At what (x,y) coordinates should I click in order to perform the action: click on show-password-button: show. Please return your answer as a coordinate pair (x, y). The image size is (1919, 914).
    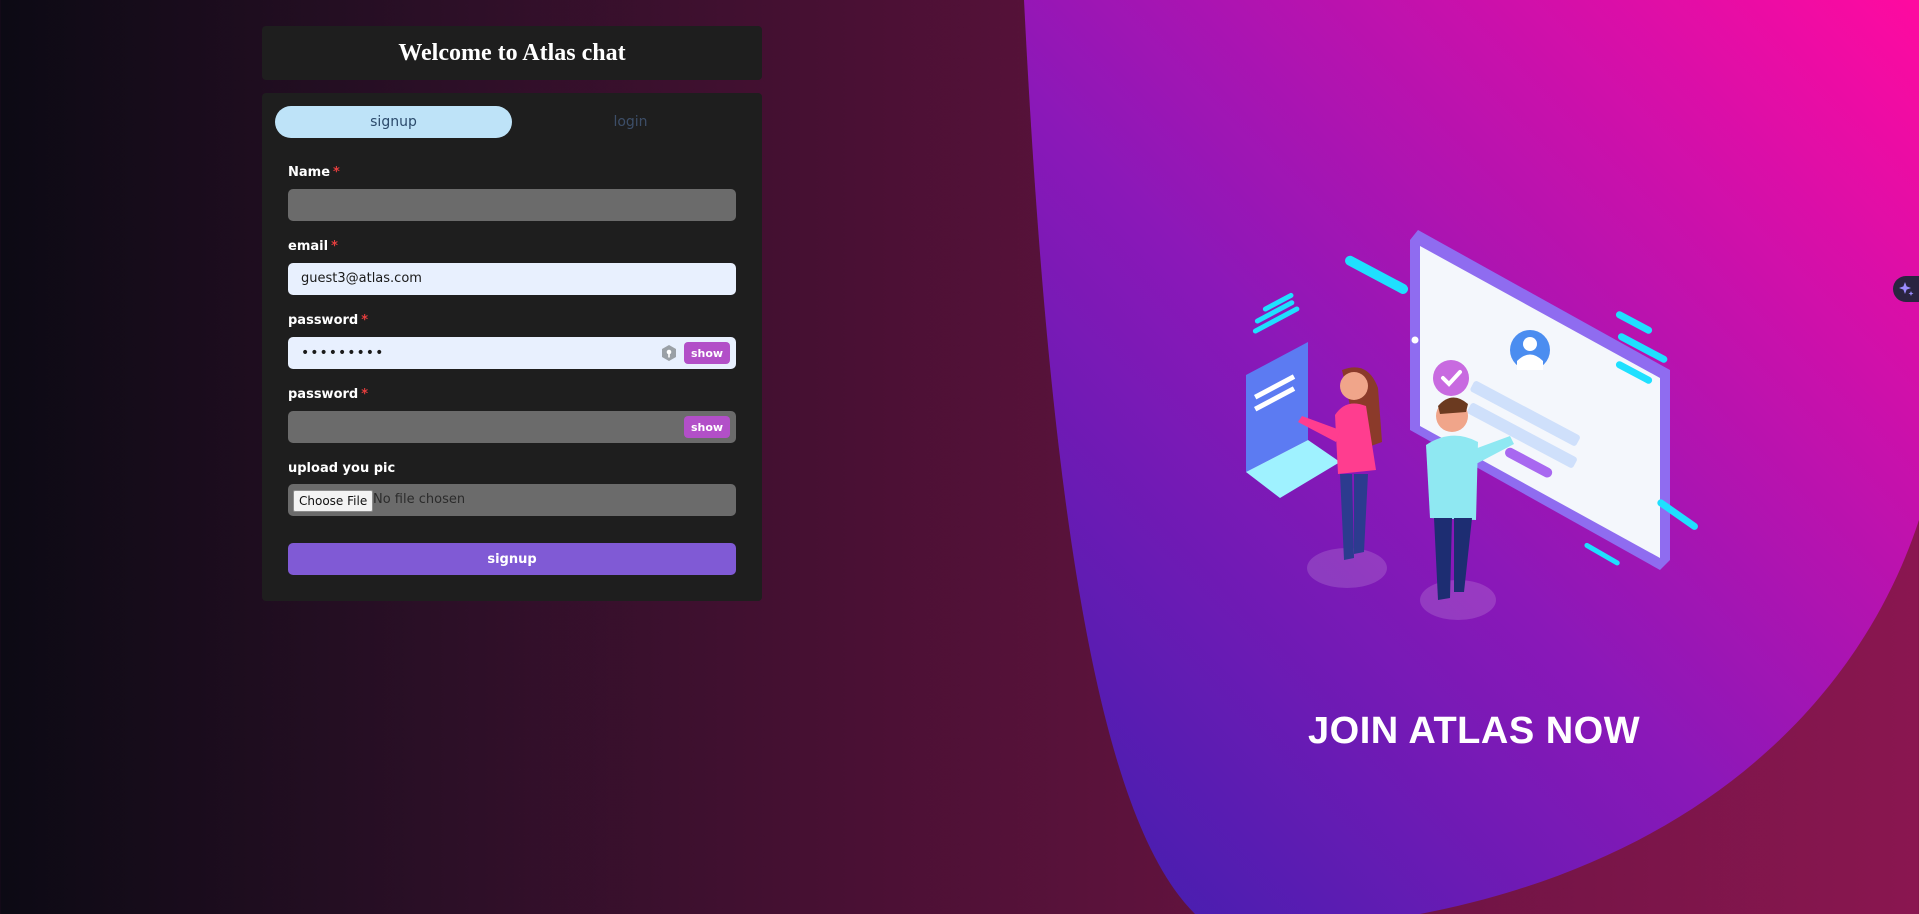
    Looking at the image, I should click on (707, 353).